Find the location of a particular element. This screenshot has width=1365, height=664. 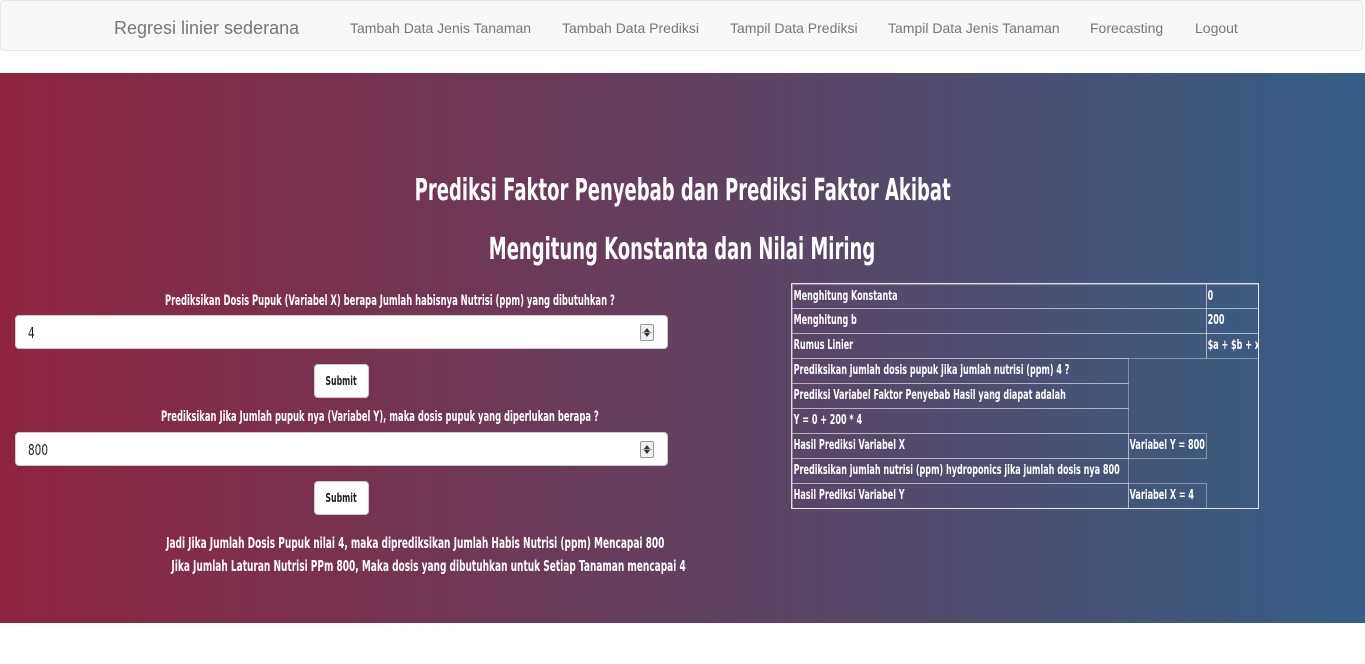

dosis-pupuk-value: 4 is located at coordinates (31, 333).